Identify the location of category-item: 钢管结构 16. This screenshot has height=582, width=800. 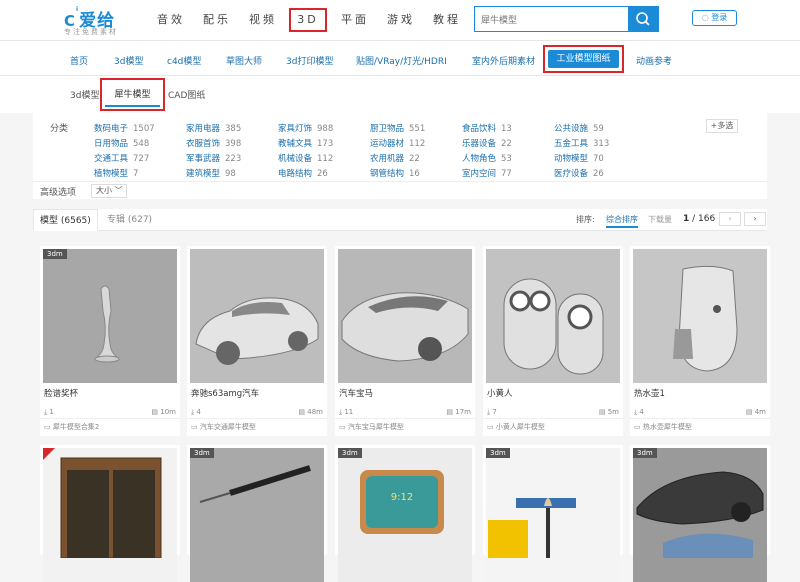
(395, 173).